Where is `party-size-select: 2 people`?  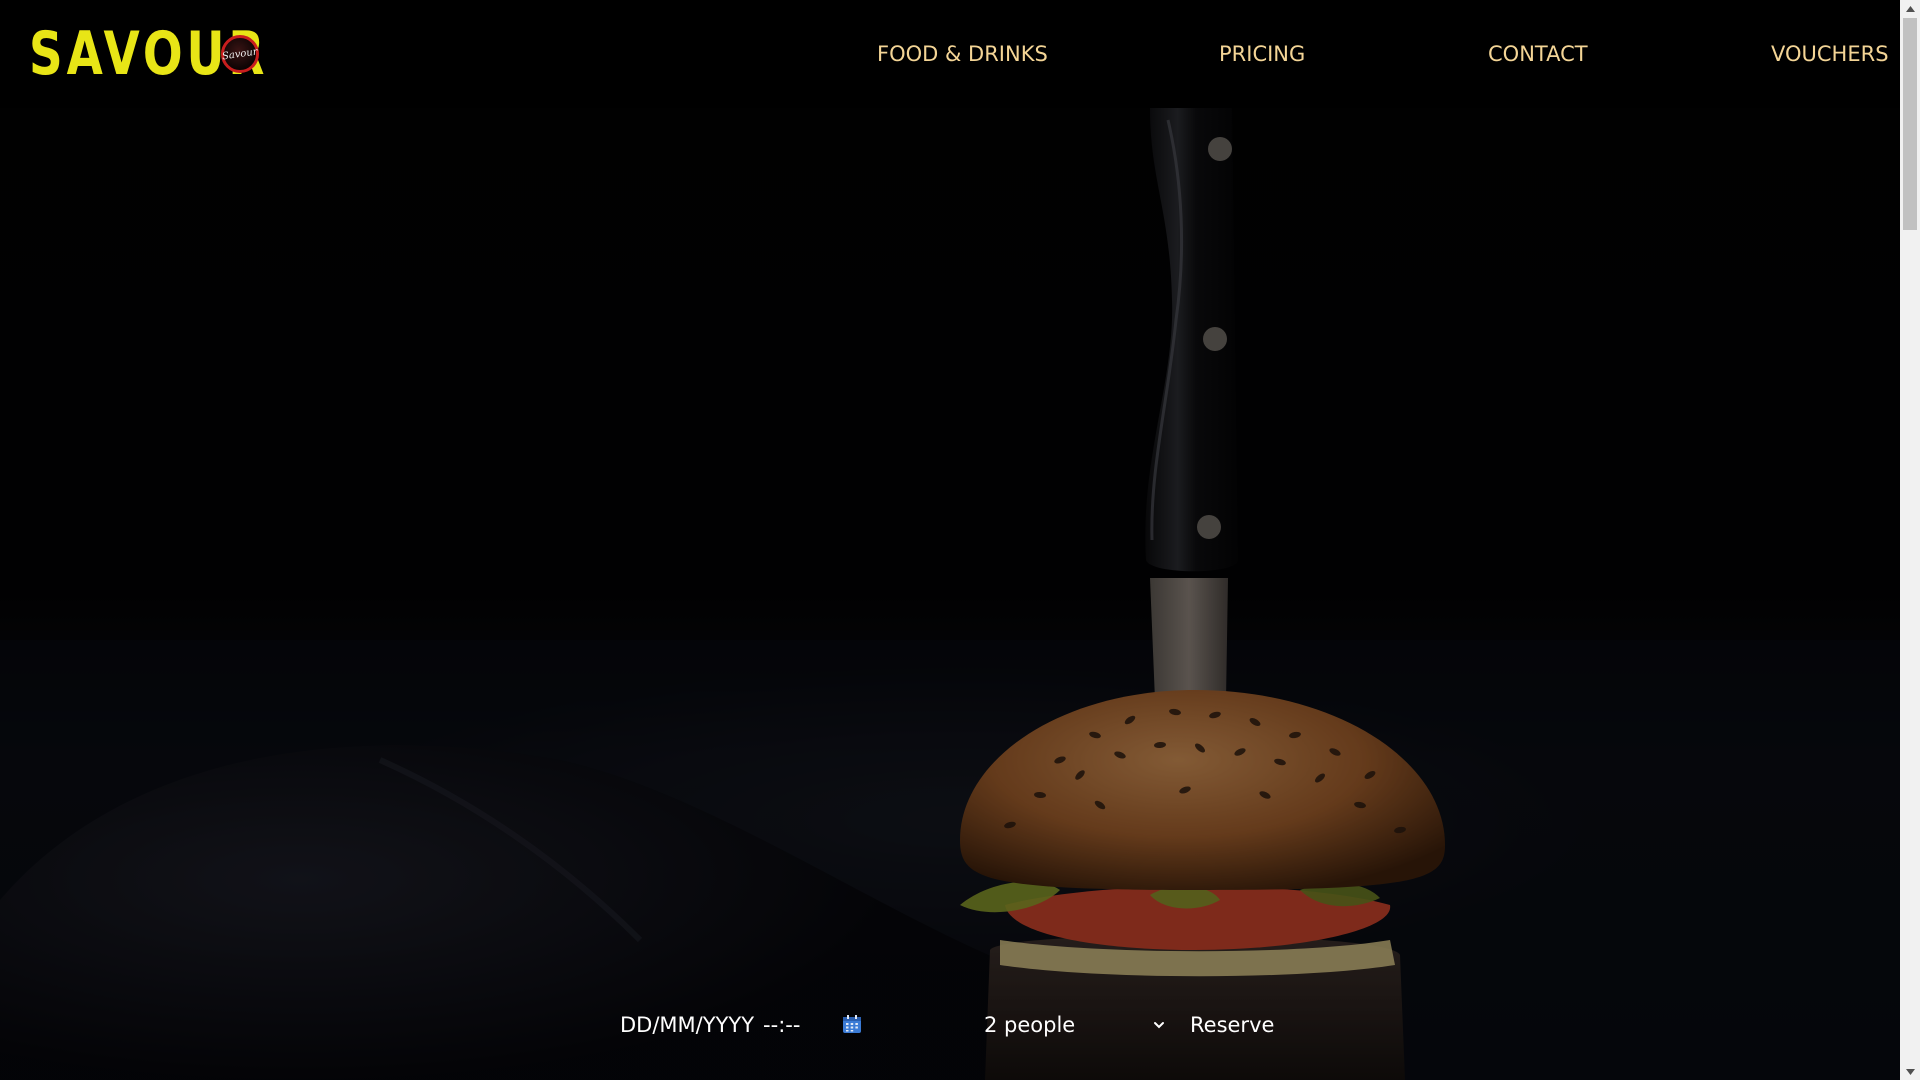
party-size-select: 2 people is located at coordinates (1078, 1025).